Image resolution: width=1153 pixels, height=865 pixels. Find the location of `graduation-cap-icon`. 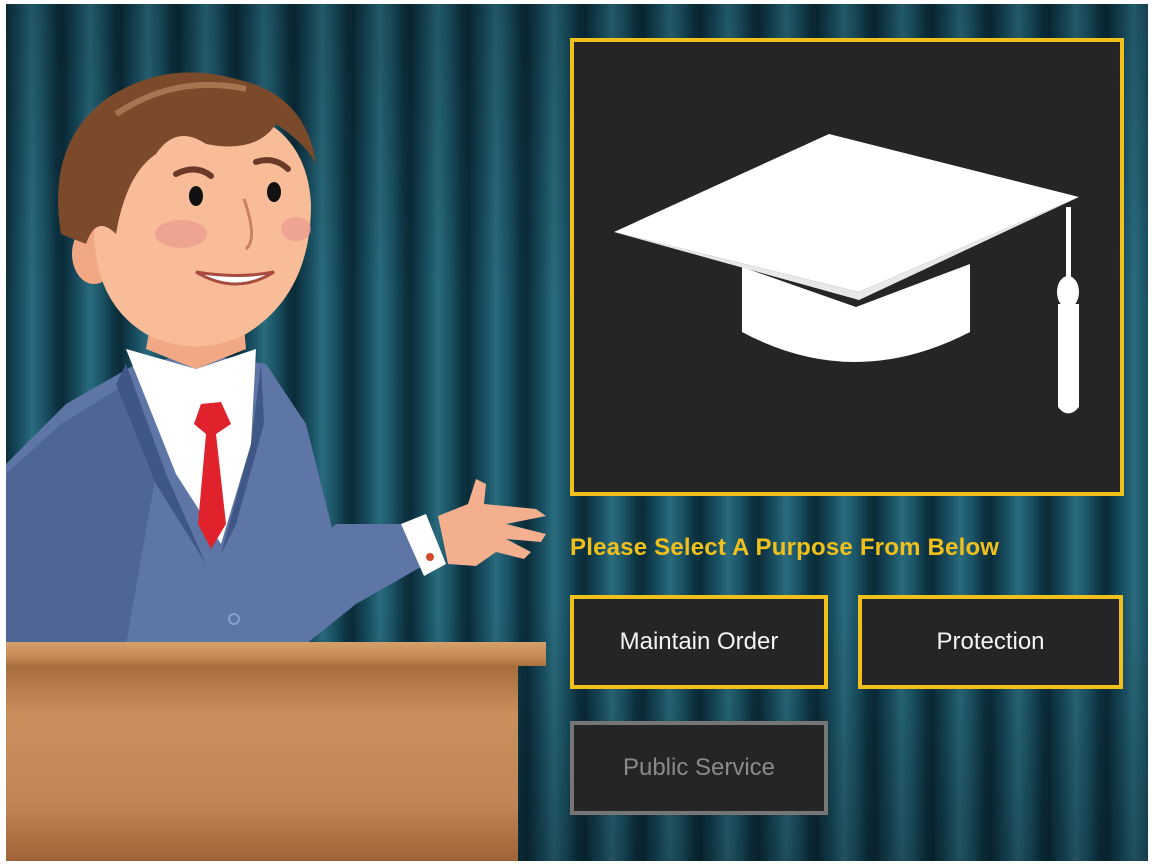

graduation-cap-icon is located at coordinates (846, 274).